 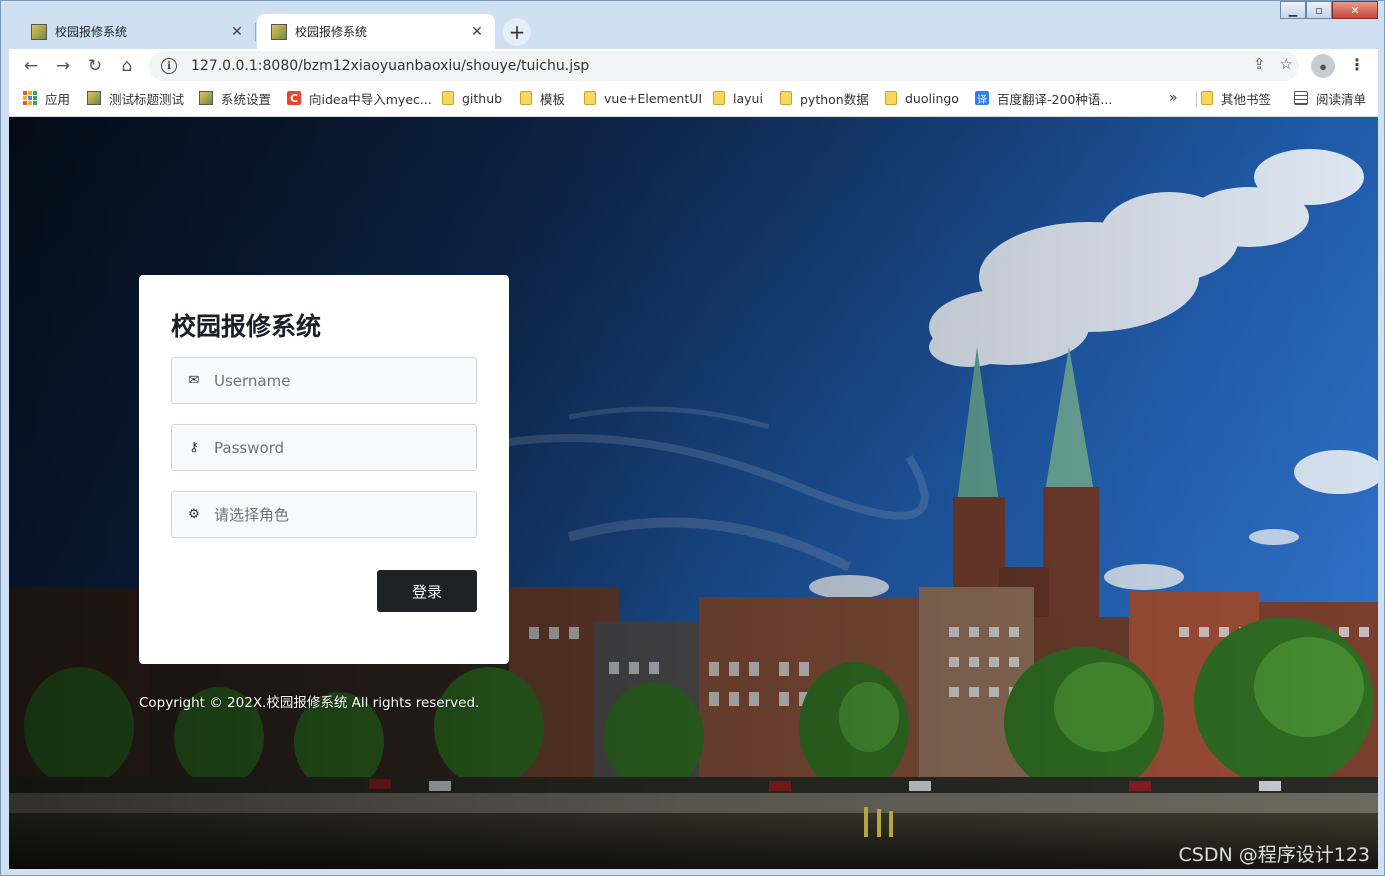 I want to click on profile-avatar-icon: ●, so click(x=1323, y=66).